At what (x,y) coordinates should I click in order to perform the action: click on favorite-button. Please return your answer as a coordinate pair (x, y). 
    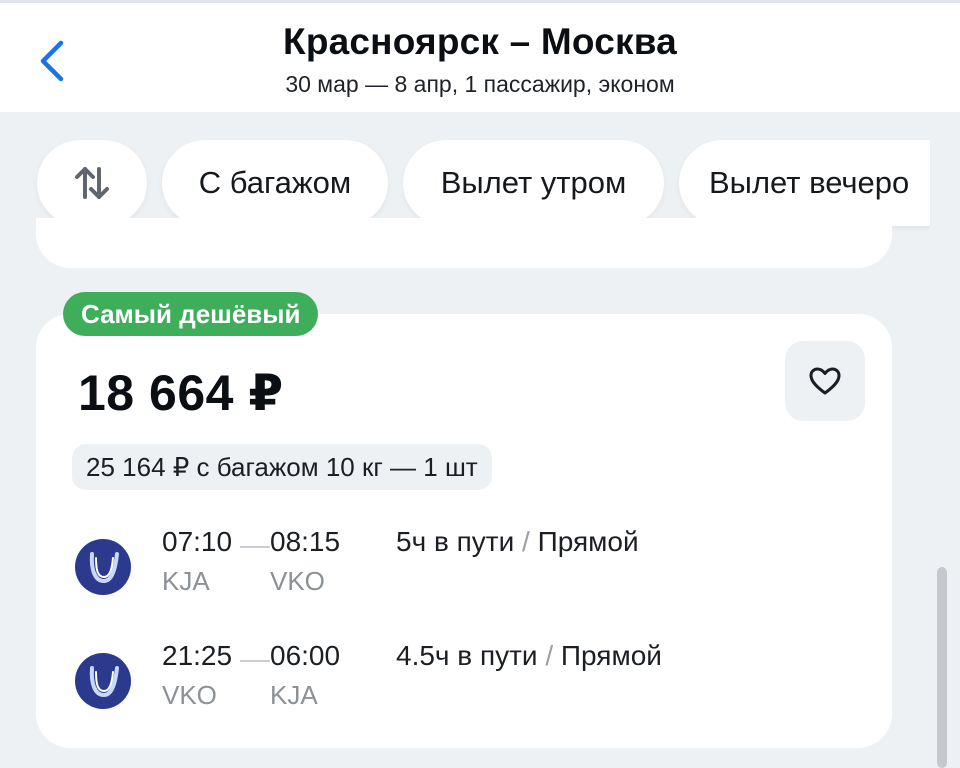
    Looking at the image, I should click on (825, 381).